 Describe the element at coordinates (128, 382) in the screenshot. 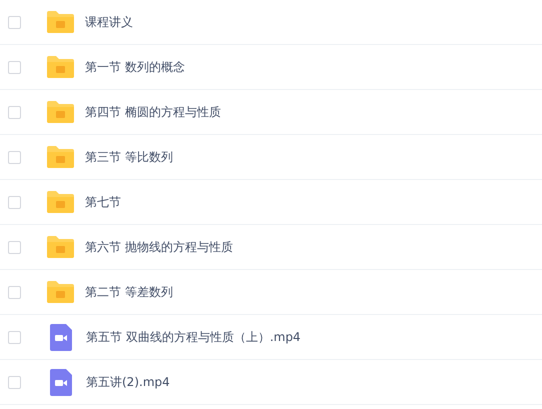

I see `file-name: 第五讲(2).mp4` at that location.